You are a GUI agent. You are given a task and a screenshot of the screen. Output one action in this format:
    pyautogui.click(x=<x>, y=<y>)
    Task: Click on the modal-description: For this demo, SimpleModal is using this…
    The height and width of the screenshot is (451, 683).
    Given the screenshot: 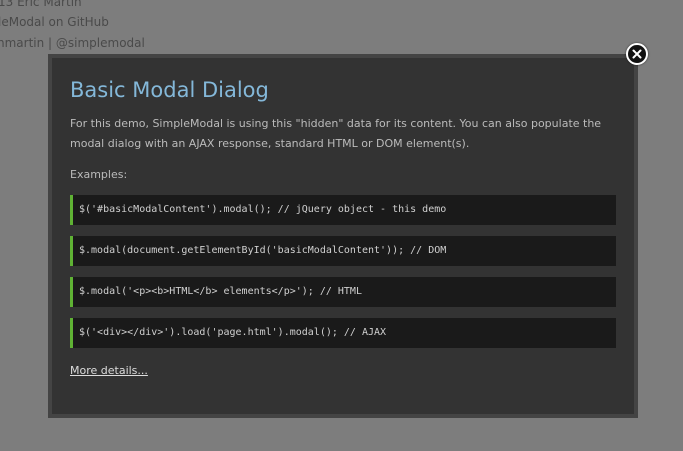 What is the action you would take?
    pyautogui.click(x=336, y=133)
    